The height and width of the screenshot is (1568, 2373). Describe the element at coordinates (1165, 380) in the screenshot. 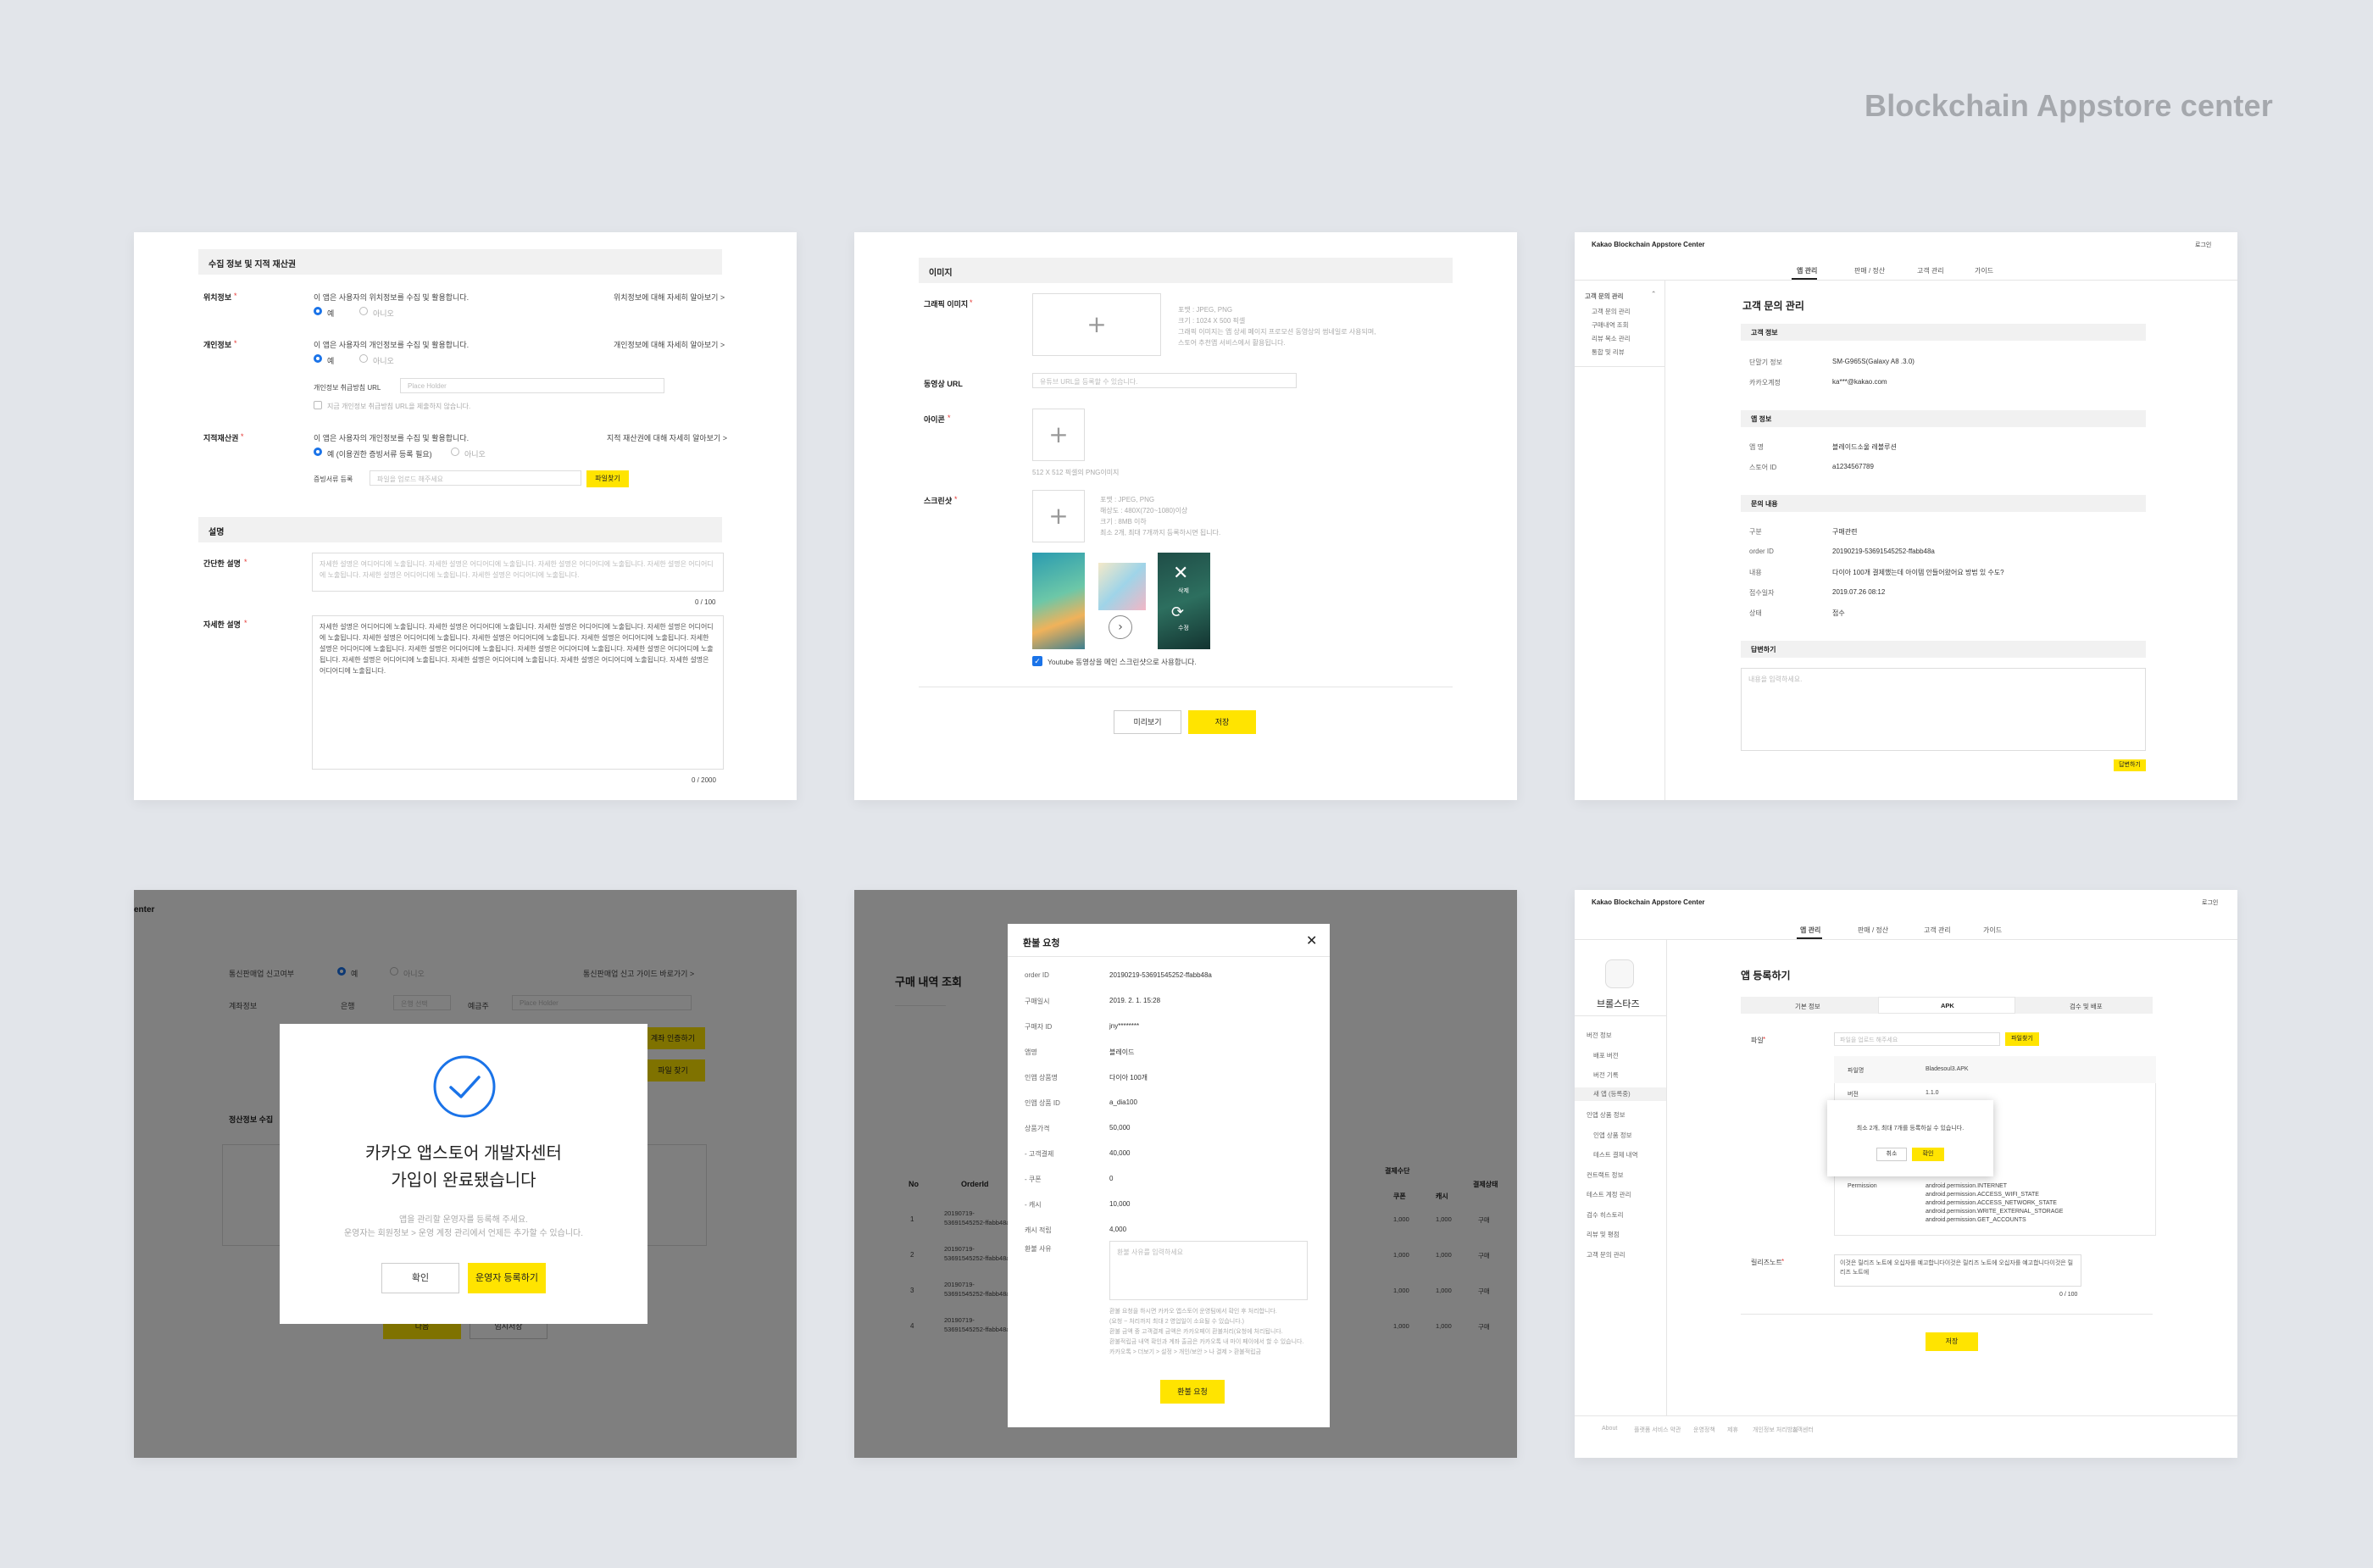

I see `video-url-input: 유튜브 URL을 등록할 수 있습니다.` at that location.